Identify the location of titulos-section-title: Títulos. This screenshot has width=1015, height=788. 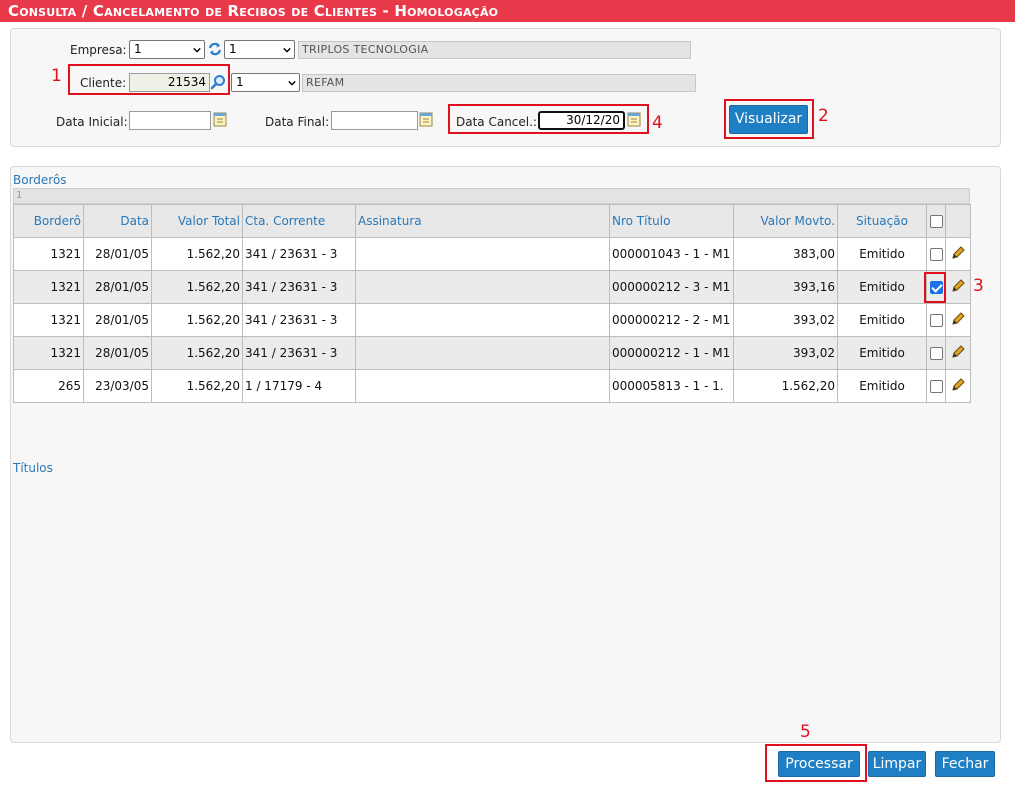
(33, 468).